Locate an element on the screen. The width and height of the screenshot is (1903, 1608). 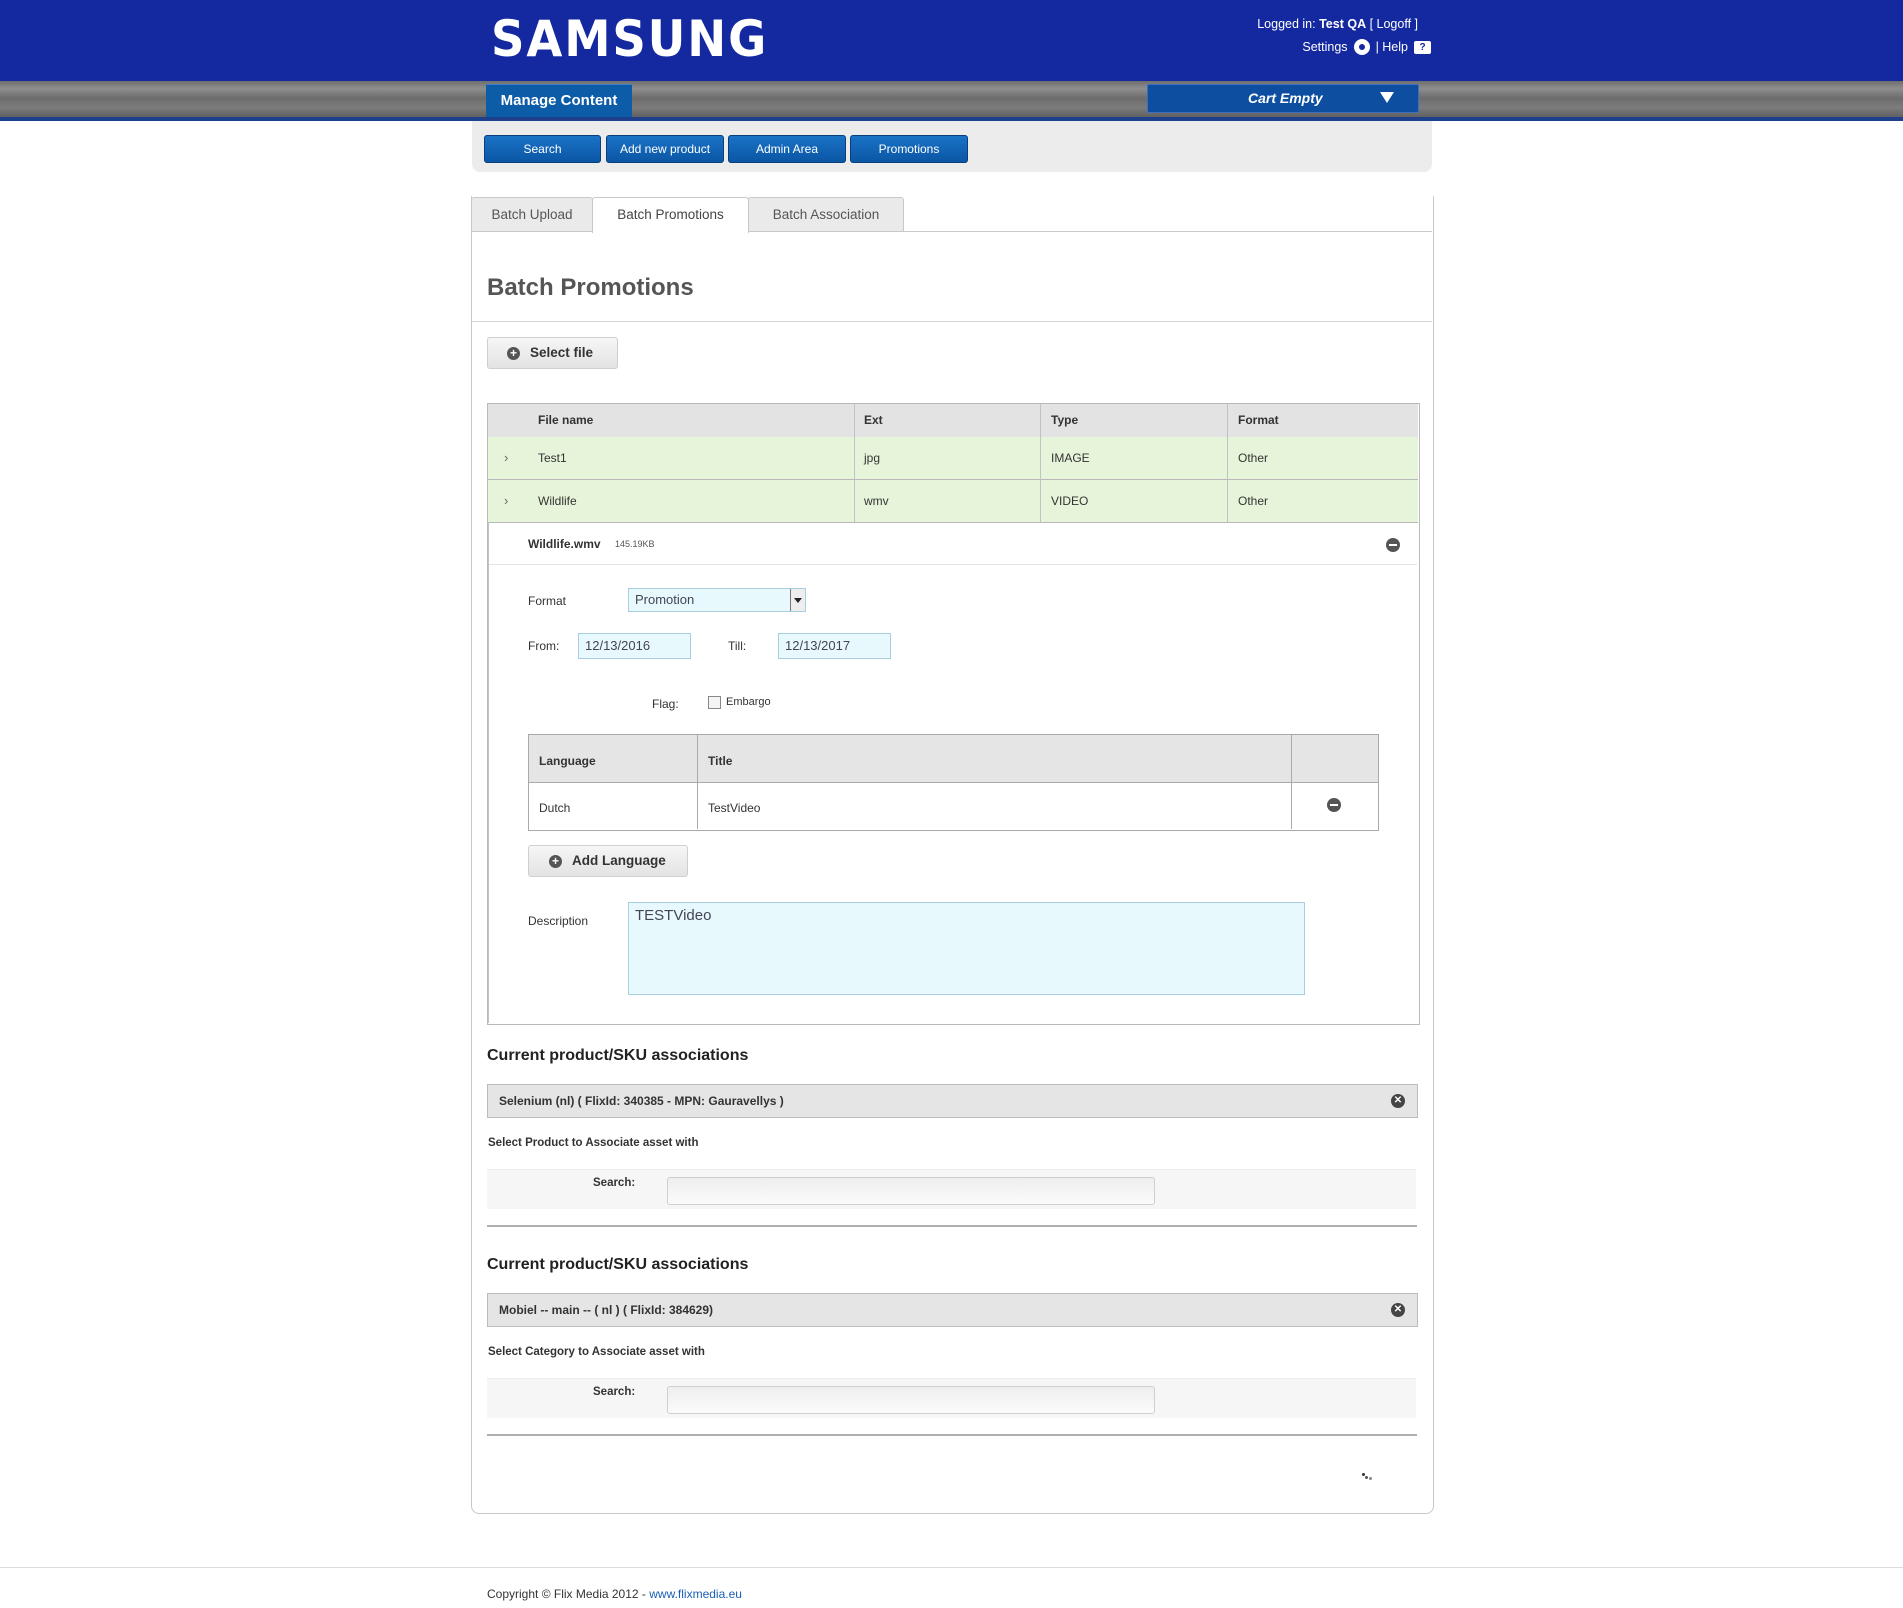
add-language-button: + Add Language is located at coordinates (608, 861).